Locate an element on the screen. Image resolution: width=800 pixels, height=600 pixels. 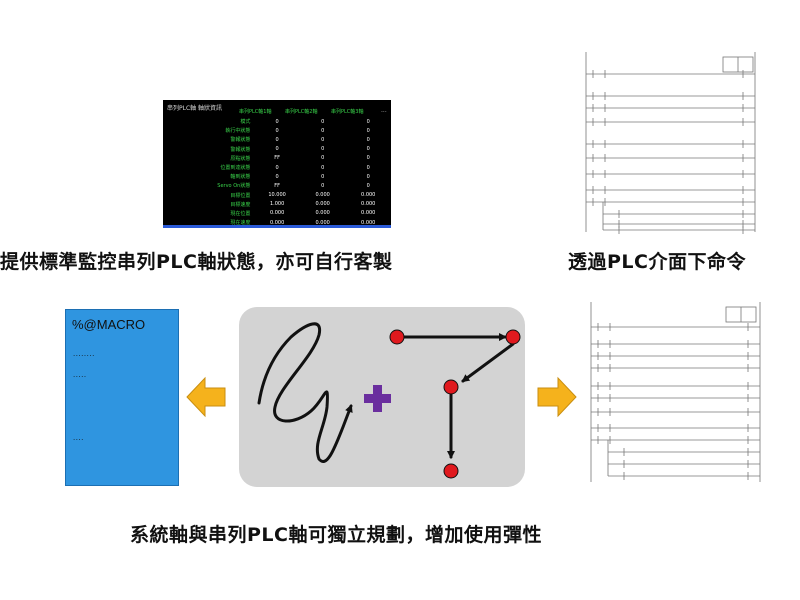
monitor-row: 目標位置 10.000 0.000 0.000 is located at coordinates (282, 195).